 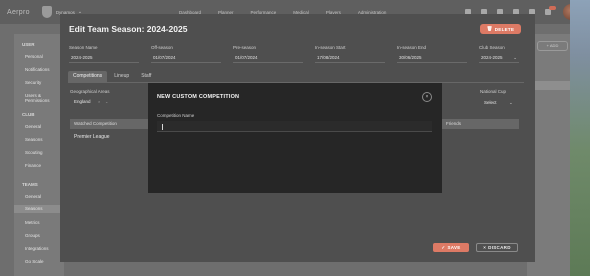 What do you see at coordinates (83, 47) in the screenshot?
I see `season-name-label: Season Name` at bounding box center [83, 47].